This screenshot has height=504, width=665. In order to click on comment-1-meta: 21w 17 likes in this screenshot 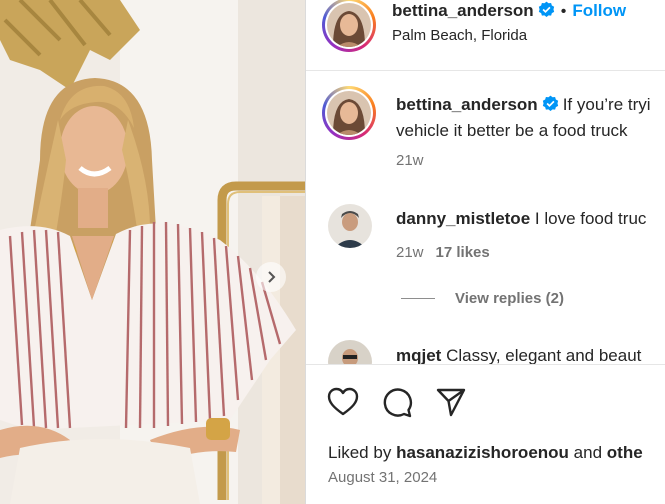, I will do `click(443, 252)`.